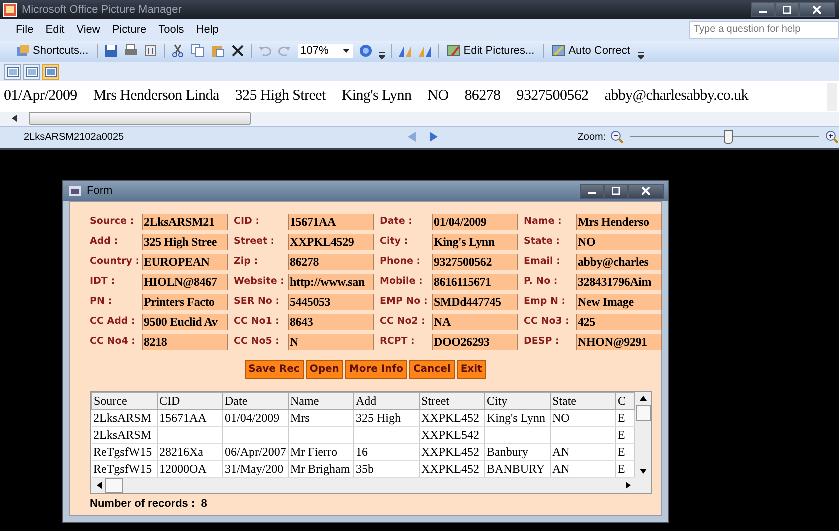  I want to click on thumbnail-view-button, so click(12, 72).